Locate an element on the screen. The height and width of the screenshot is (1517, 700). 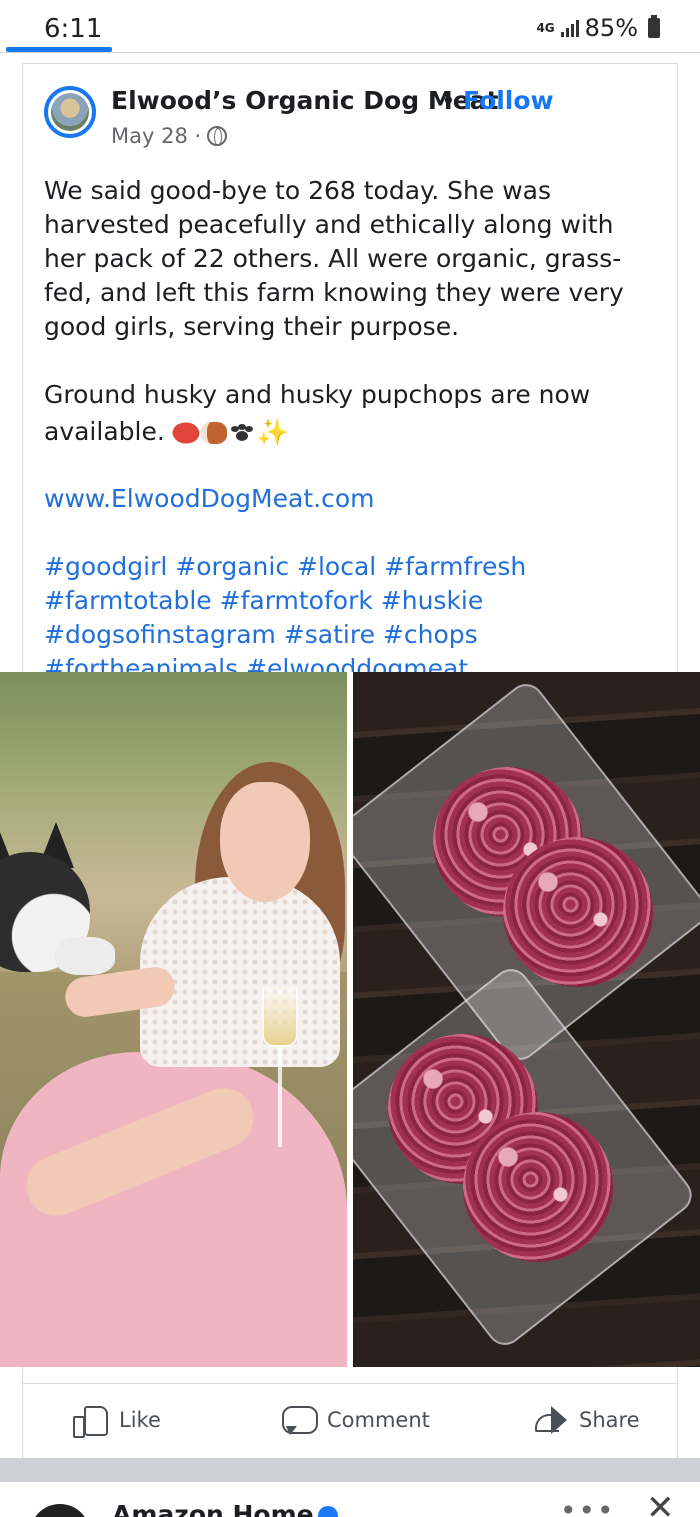
feed-divider is located at coordinates (350, 1470).